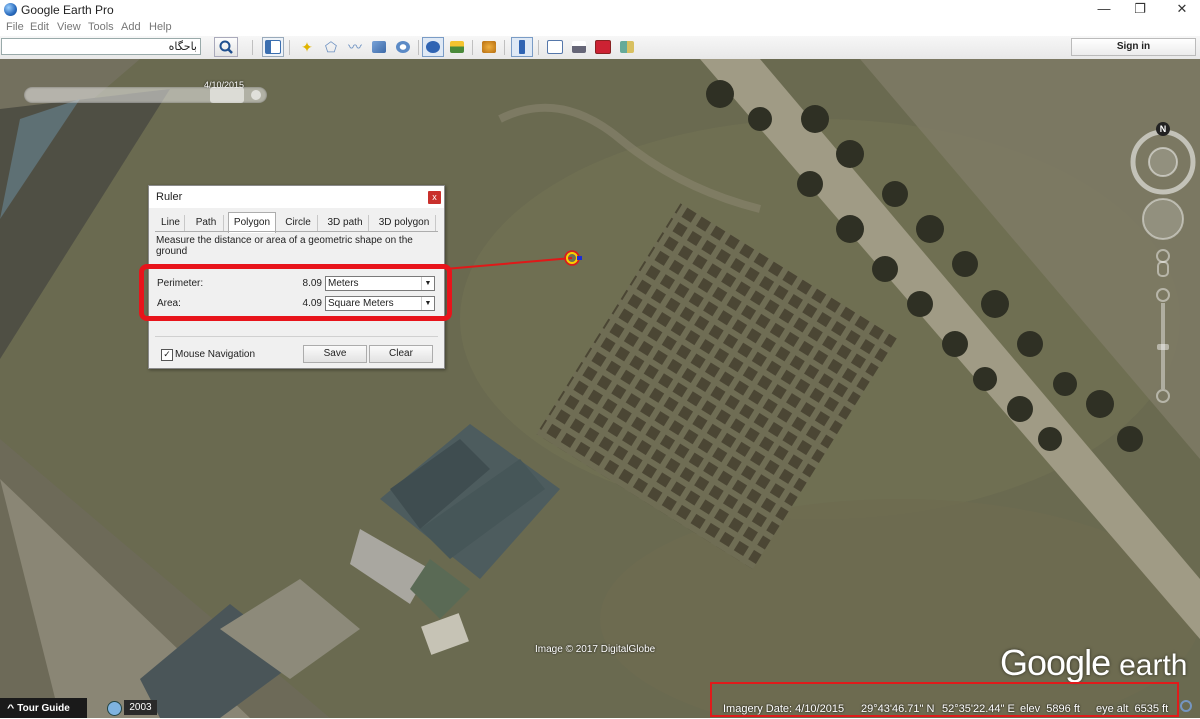  Describe the element at coordinates (171, 223) in the screenshot. I see `tab-line: Line` at that location.